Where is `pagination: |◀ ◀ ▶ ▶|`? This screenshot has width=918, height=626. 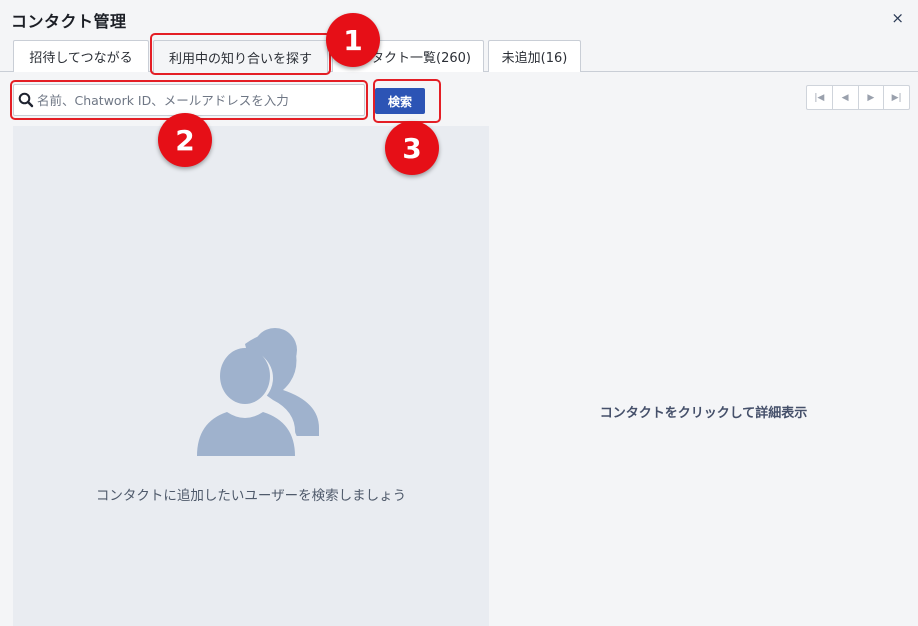
pagination: |◀ ◀ ▶ ▶| is located at coordinates (858, 97).